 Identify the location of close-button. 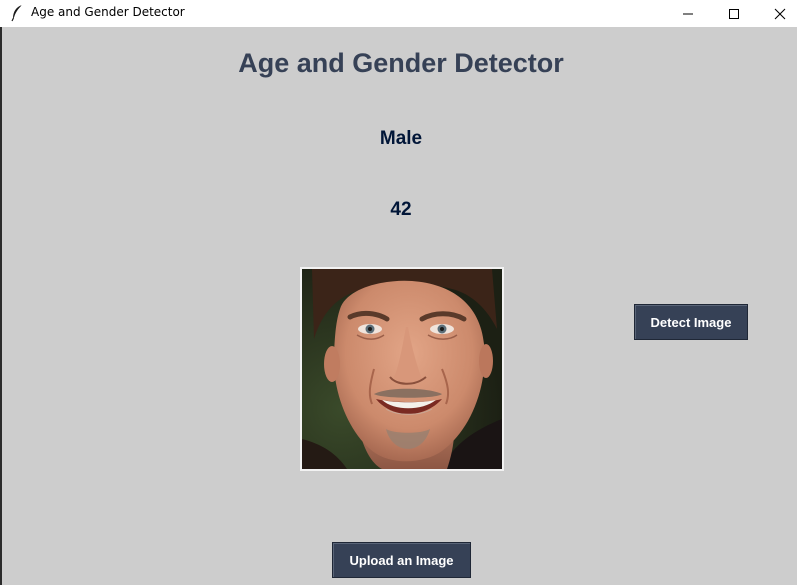
(777, 13).